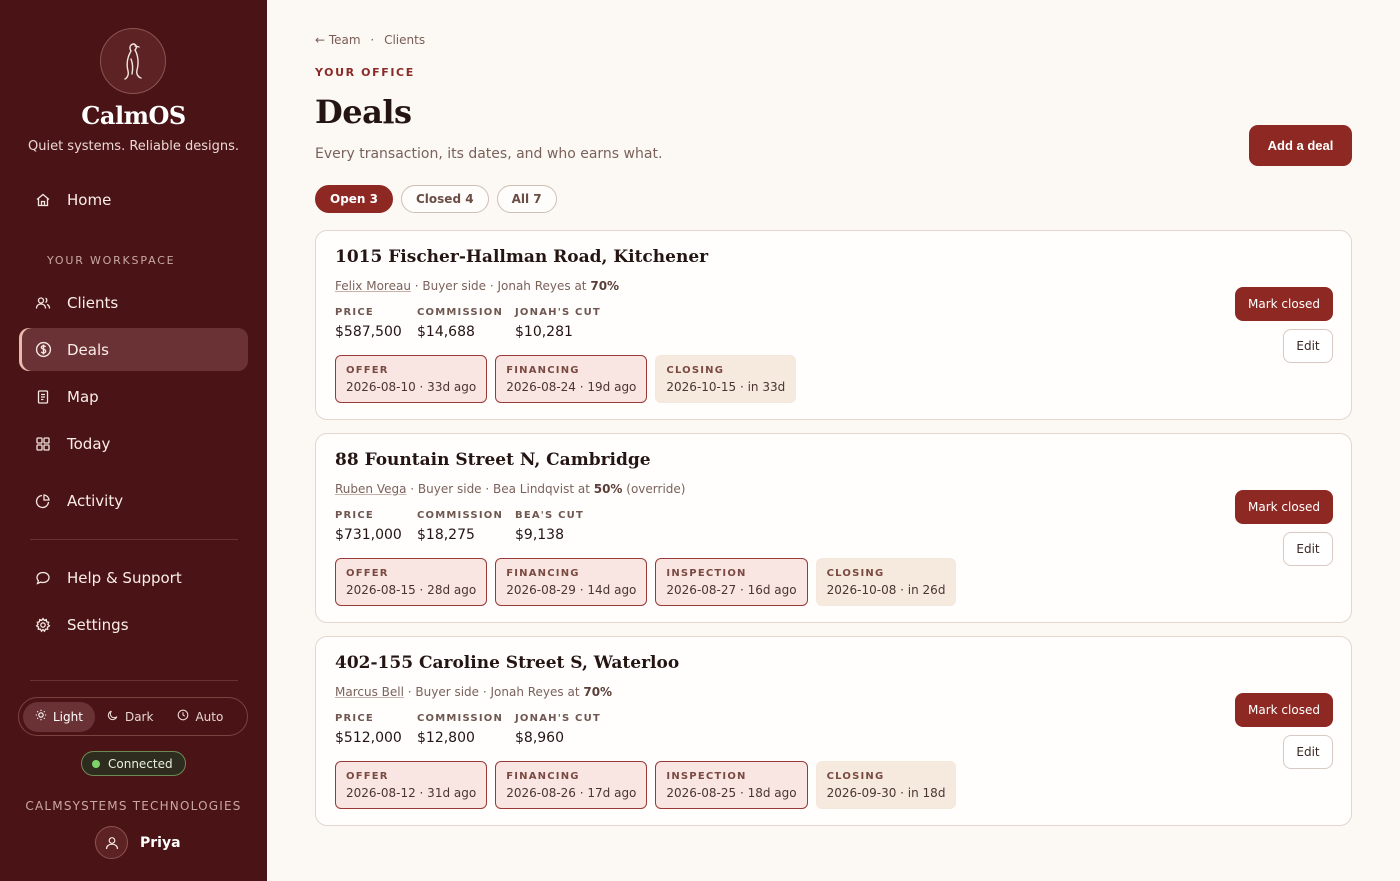  What do you see at coordinates (133, 624) in the screenshot?
I see `sidebar-item-settings: Settings` at bounding box center [133, 624].